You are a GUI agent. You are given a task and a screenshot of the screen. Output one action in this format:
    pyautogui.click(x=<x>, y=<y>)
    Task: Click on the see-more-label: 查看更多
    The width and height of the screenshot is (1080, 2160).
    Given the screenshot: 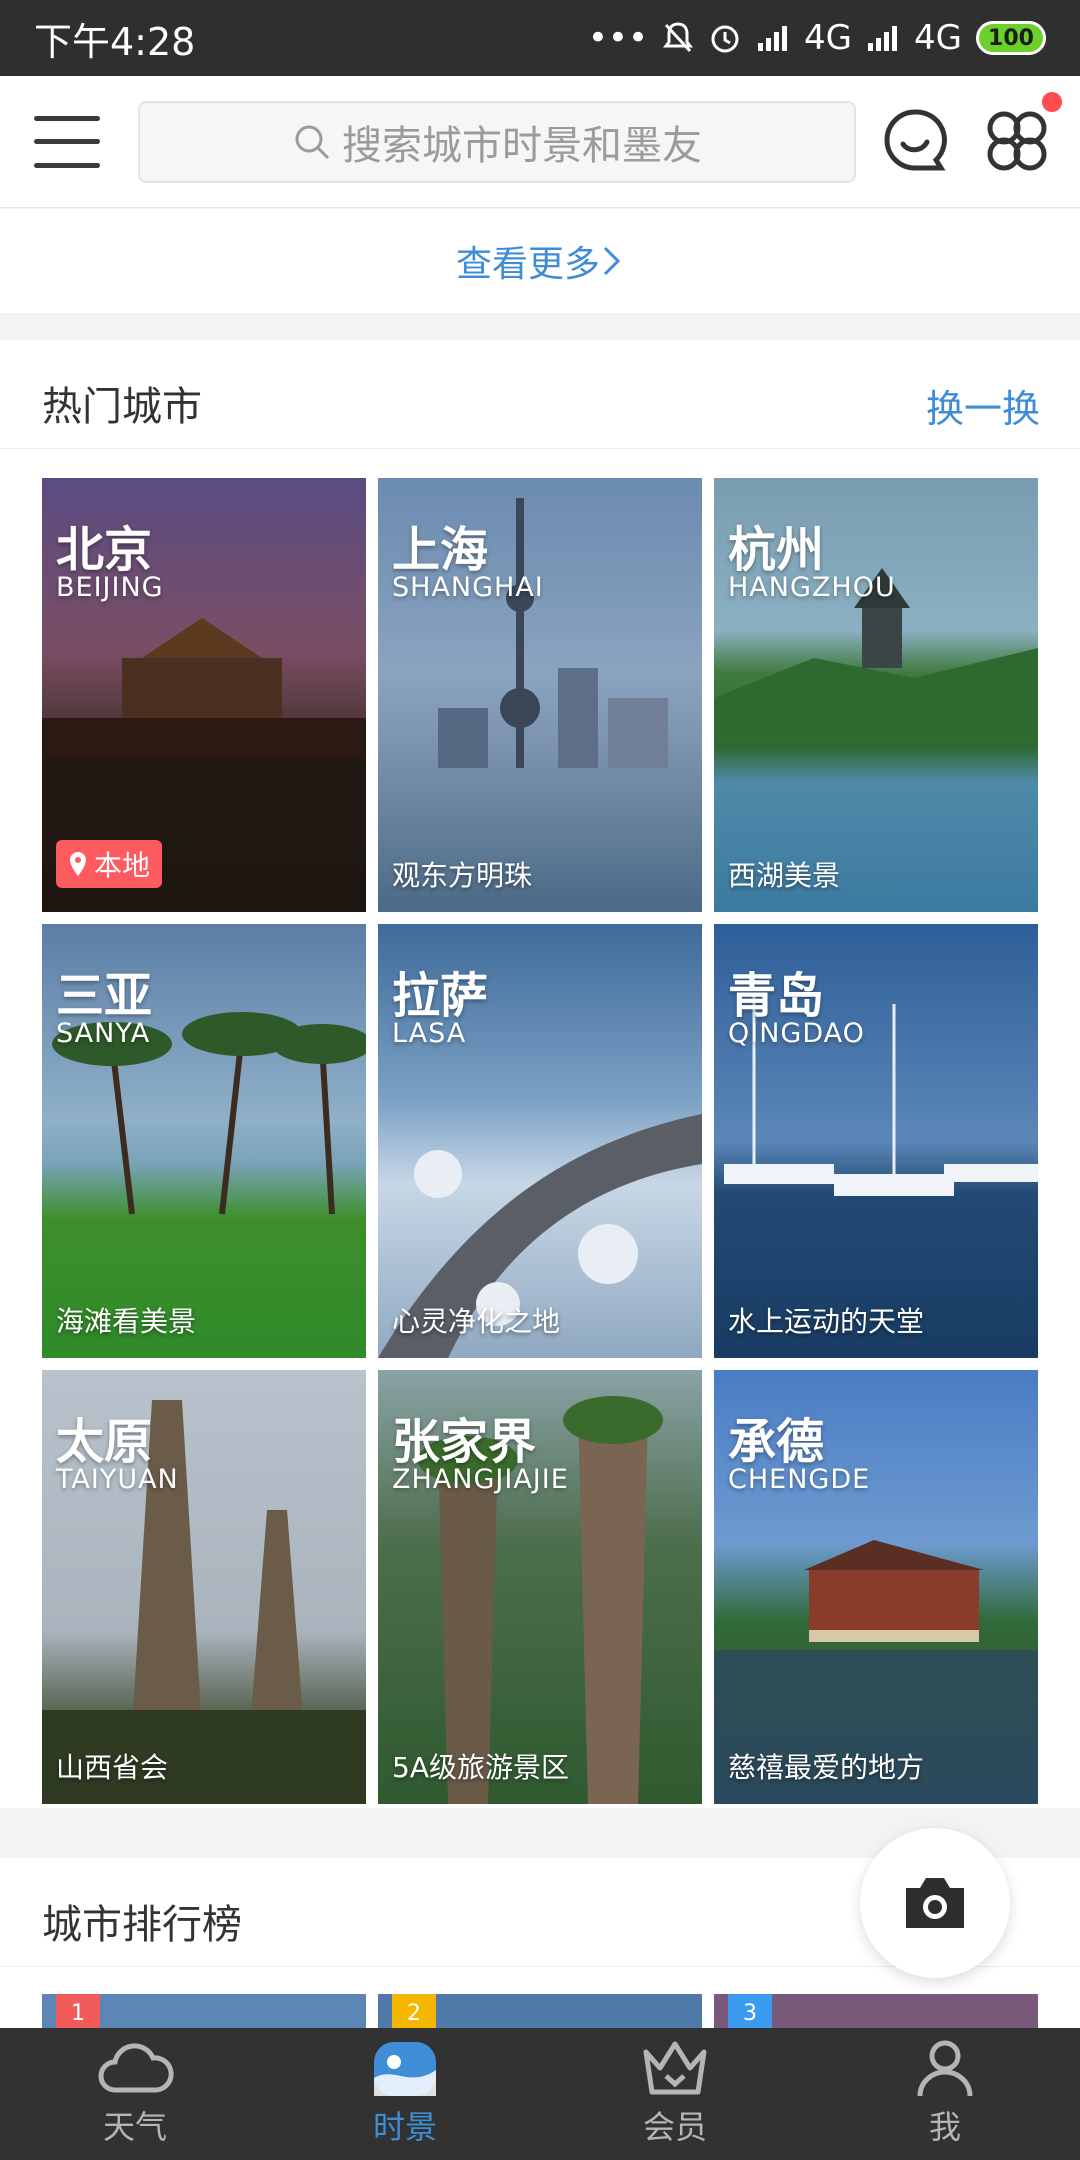 What is the action you would take?
    pyautogui.click(x=527, y=264)
    